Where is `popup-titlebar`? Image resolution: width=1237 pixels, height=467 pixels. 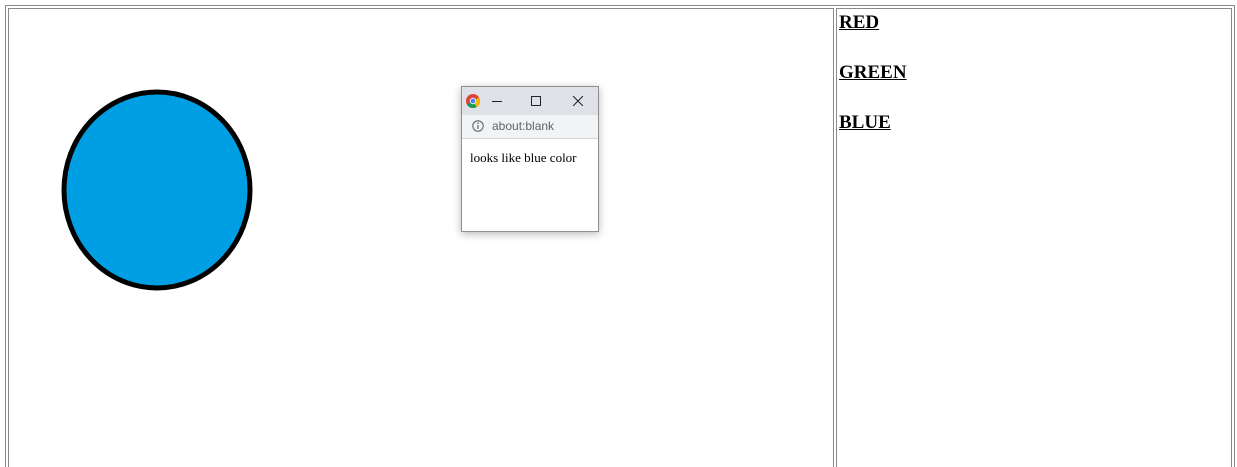
popup-titlebar is located at coordinates (530, 101).